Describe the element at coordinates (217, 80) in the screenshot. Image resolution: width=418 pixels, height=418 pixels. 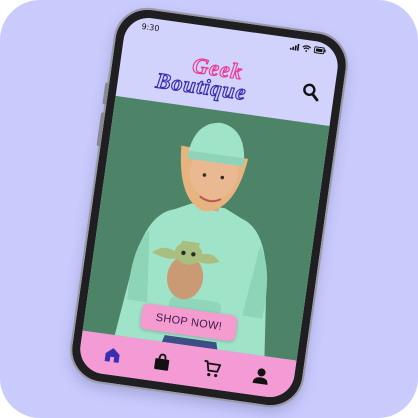
I see `geek-boutique-logo: Geek Boutique` at that location.